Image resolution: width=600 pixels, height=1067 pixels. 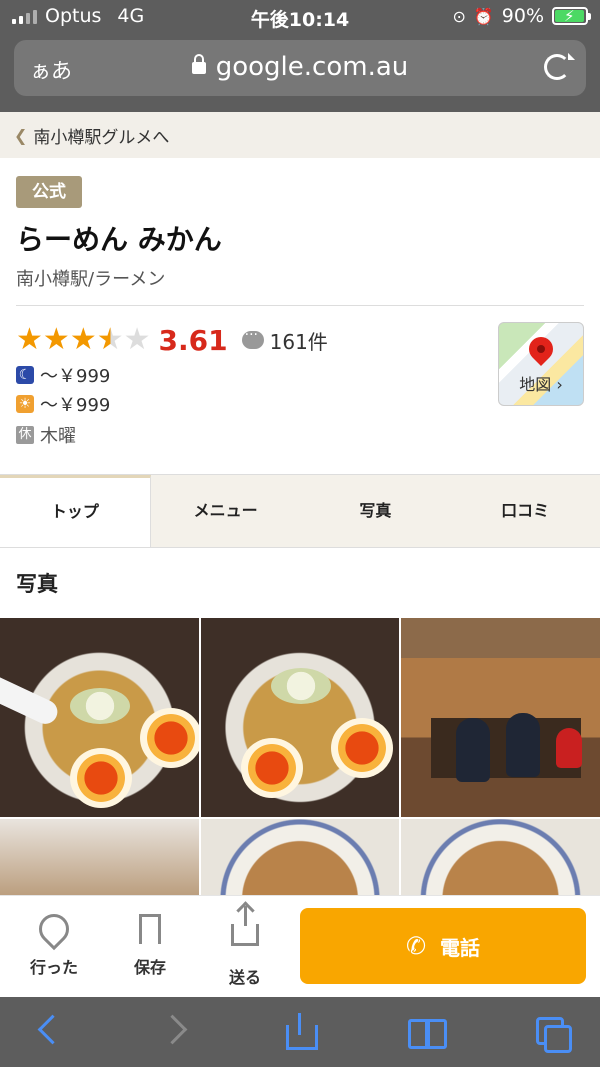 I want to click on breadcrumb-label: 南小樽駅グルメへ, so click(x=101, y=137).